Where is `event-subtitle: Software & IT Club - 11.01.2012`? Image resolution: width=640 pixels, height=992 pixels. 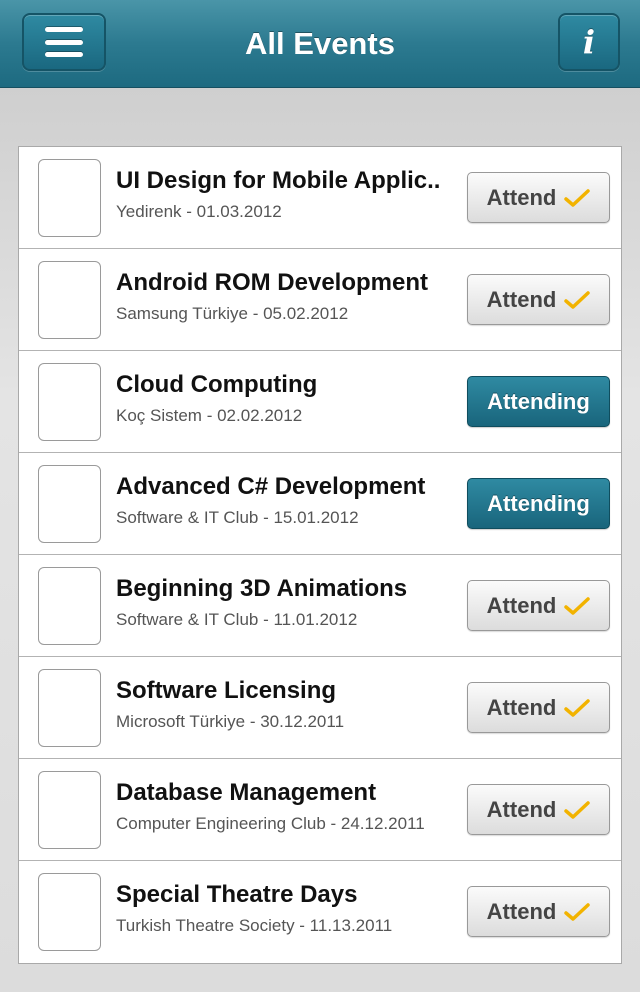 event-subtitle: Software & IT Club - 11.01.2012 is located at coordinates (237, 619).